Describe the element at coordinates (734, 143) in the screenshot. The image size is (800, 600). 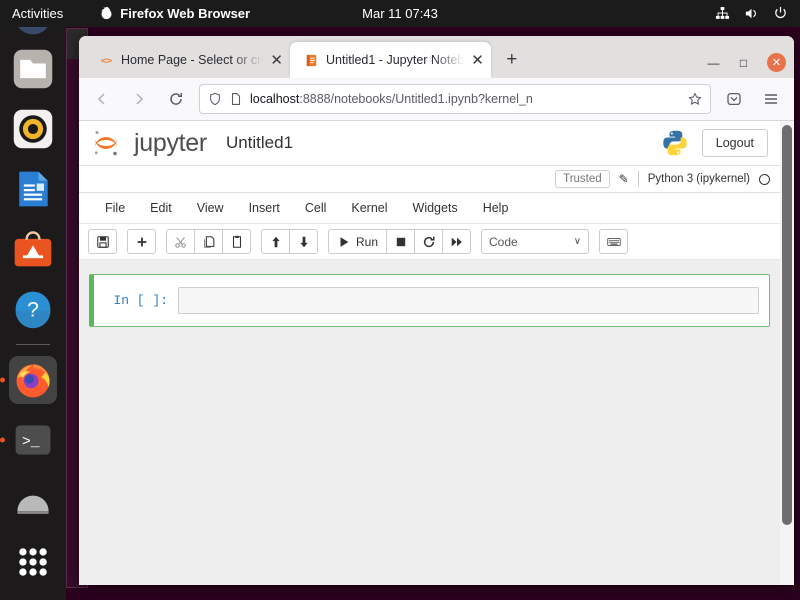
I see `logout-button: Logout` at that location.